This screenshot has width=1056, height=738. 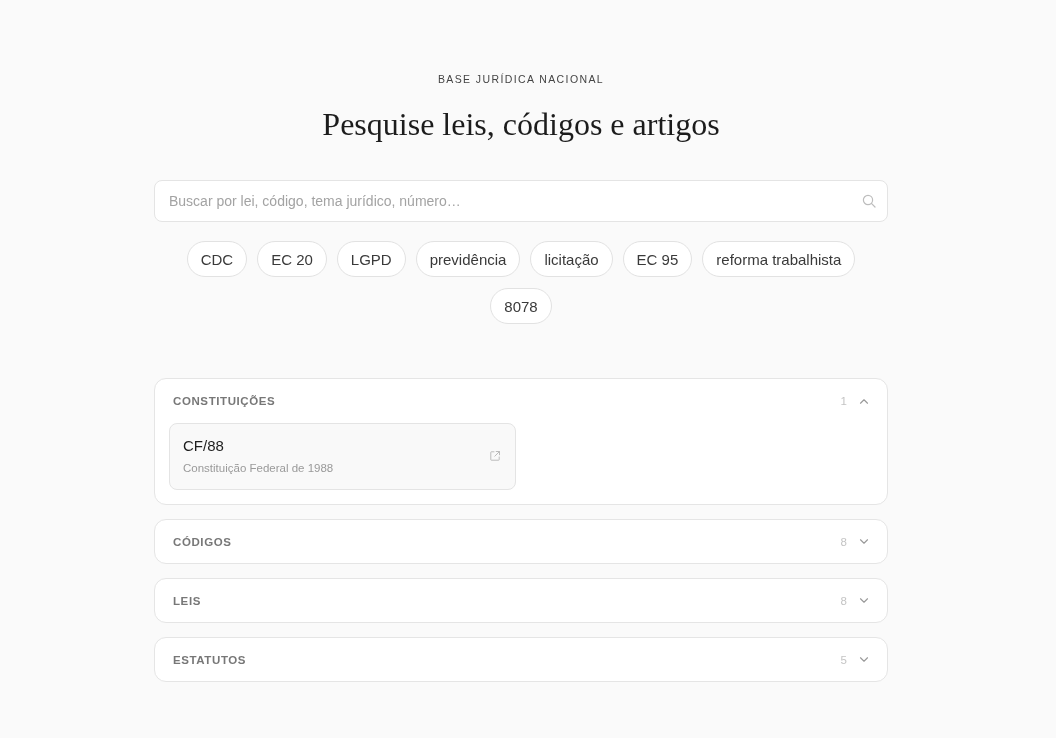 I want to click on suggestion-chip: EC 20, so click(x=292, y=259).